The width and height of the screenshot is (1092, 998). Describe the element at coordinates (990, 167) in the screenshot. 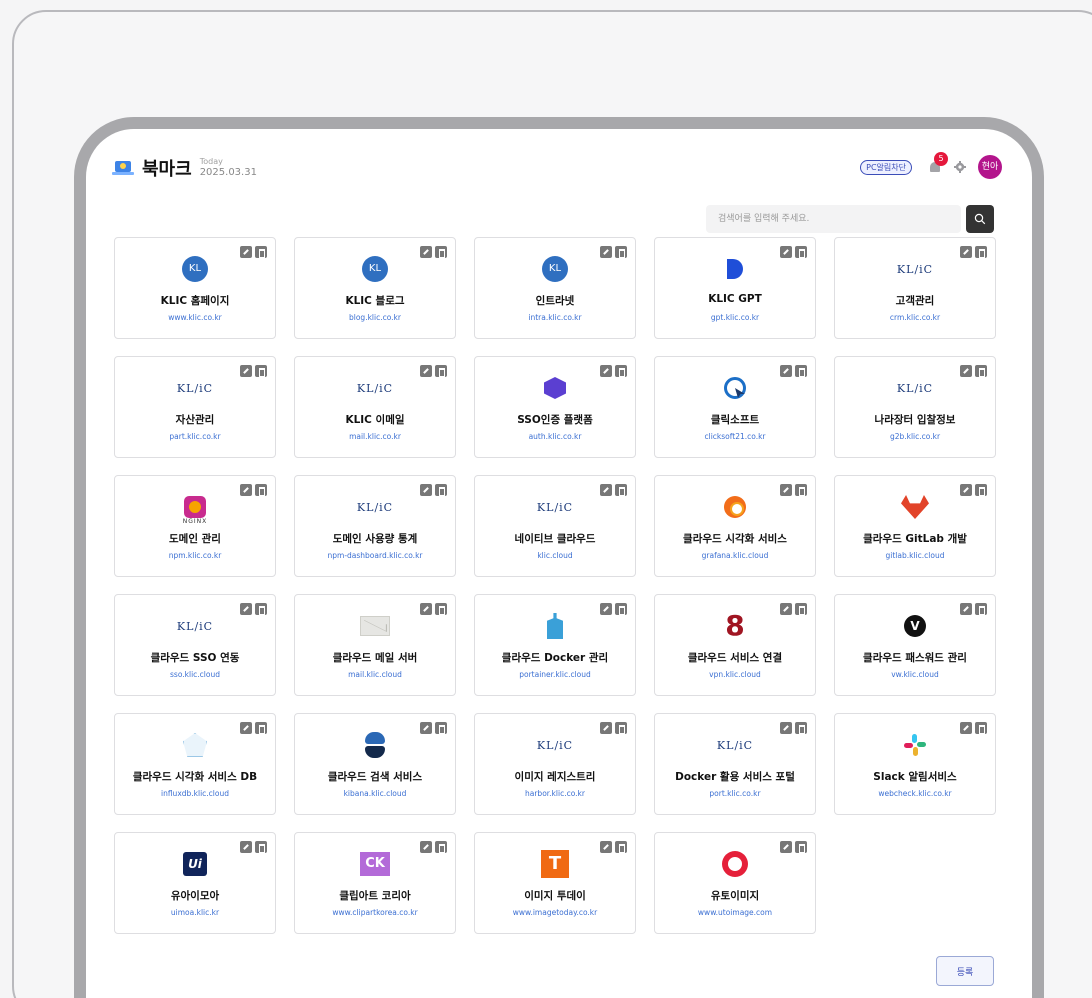

I see `avatar: 현아` at that location.